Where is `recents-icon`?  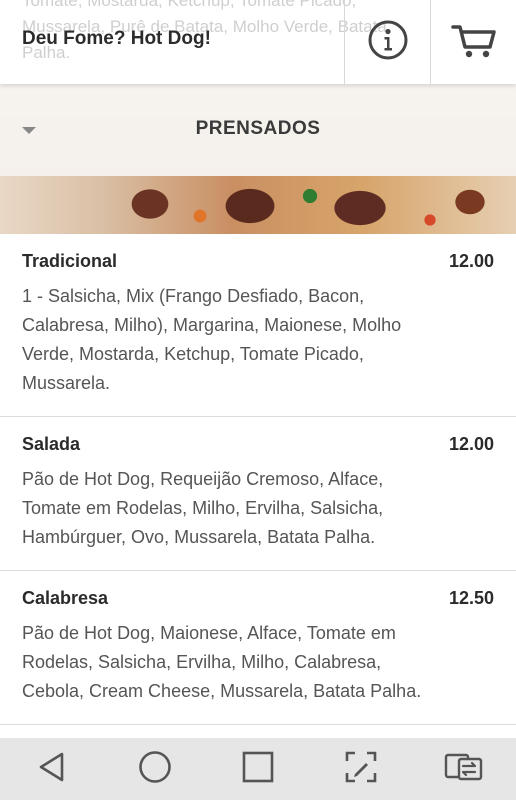
recents-icon is located at coordinates (258, 769).